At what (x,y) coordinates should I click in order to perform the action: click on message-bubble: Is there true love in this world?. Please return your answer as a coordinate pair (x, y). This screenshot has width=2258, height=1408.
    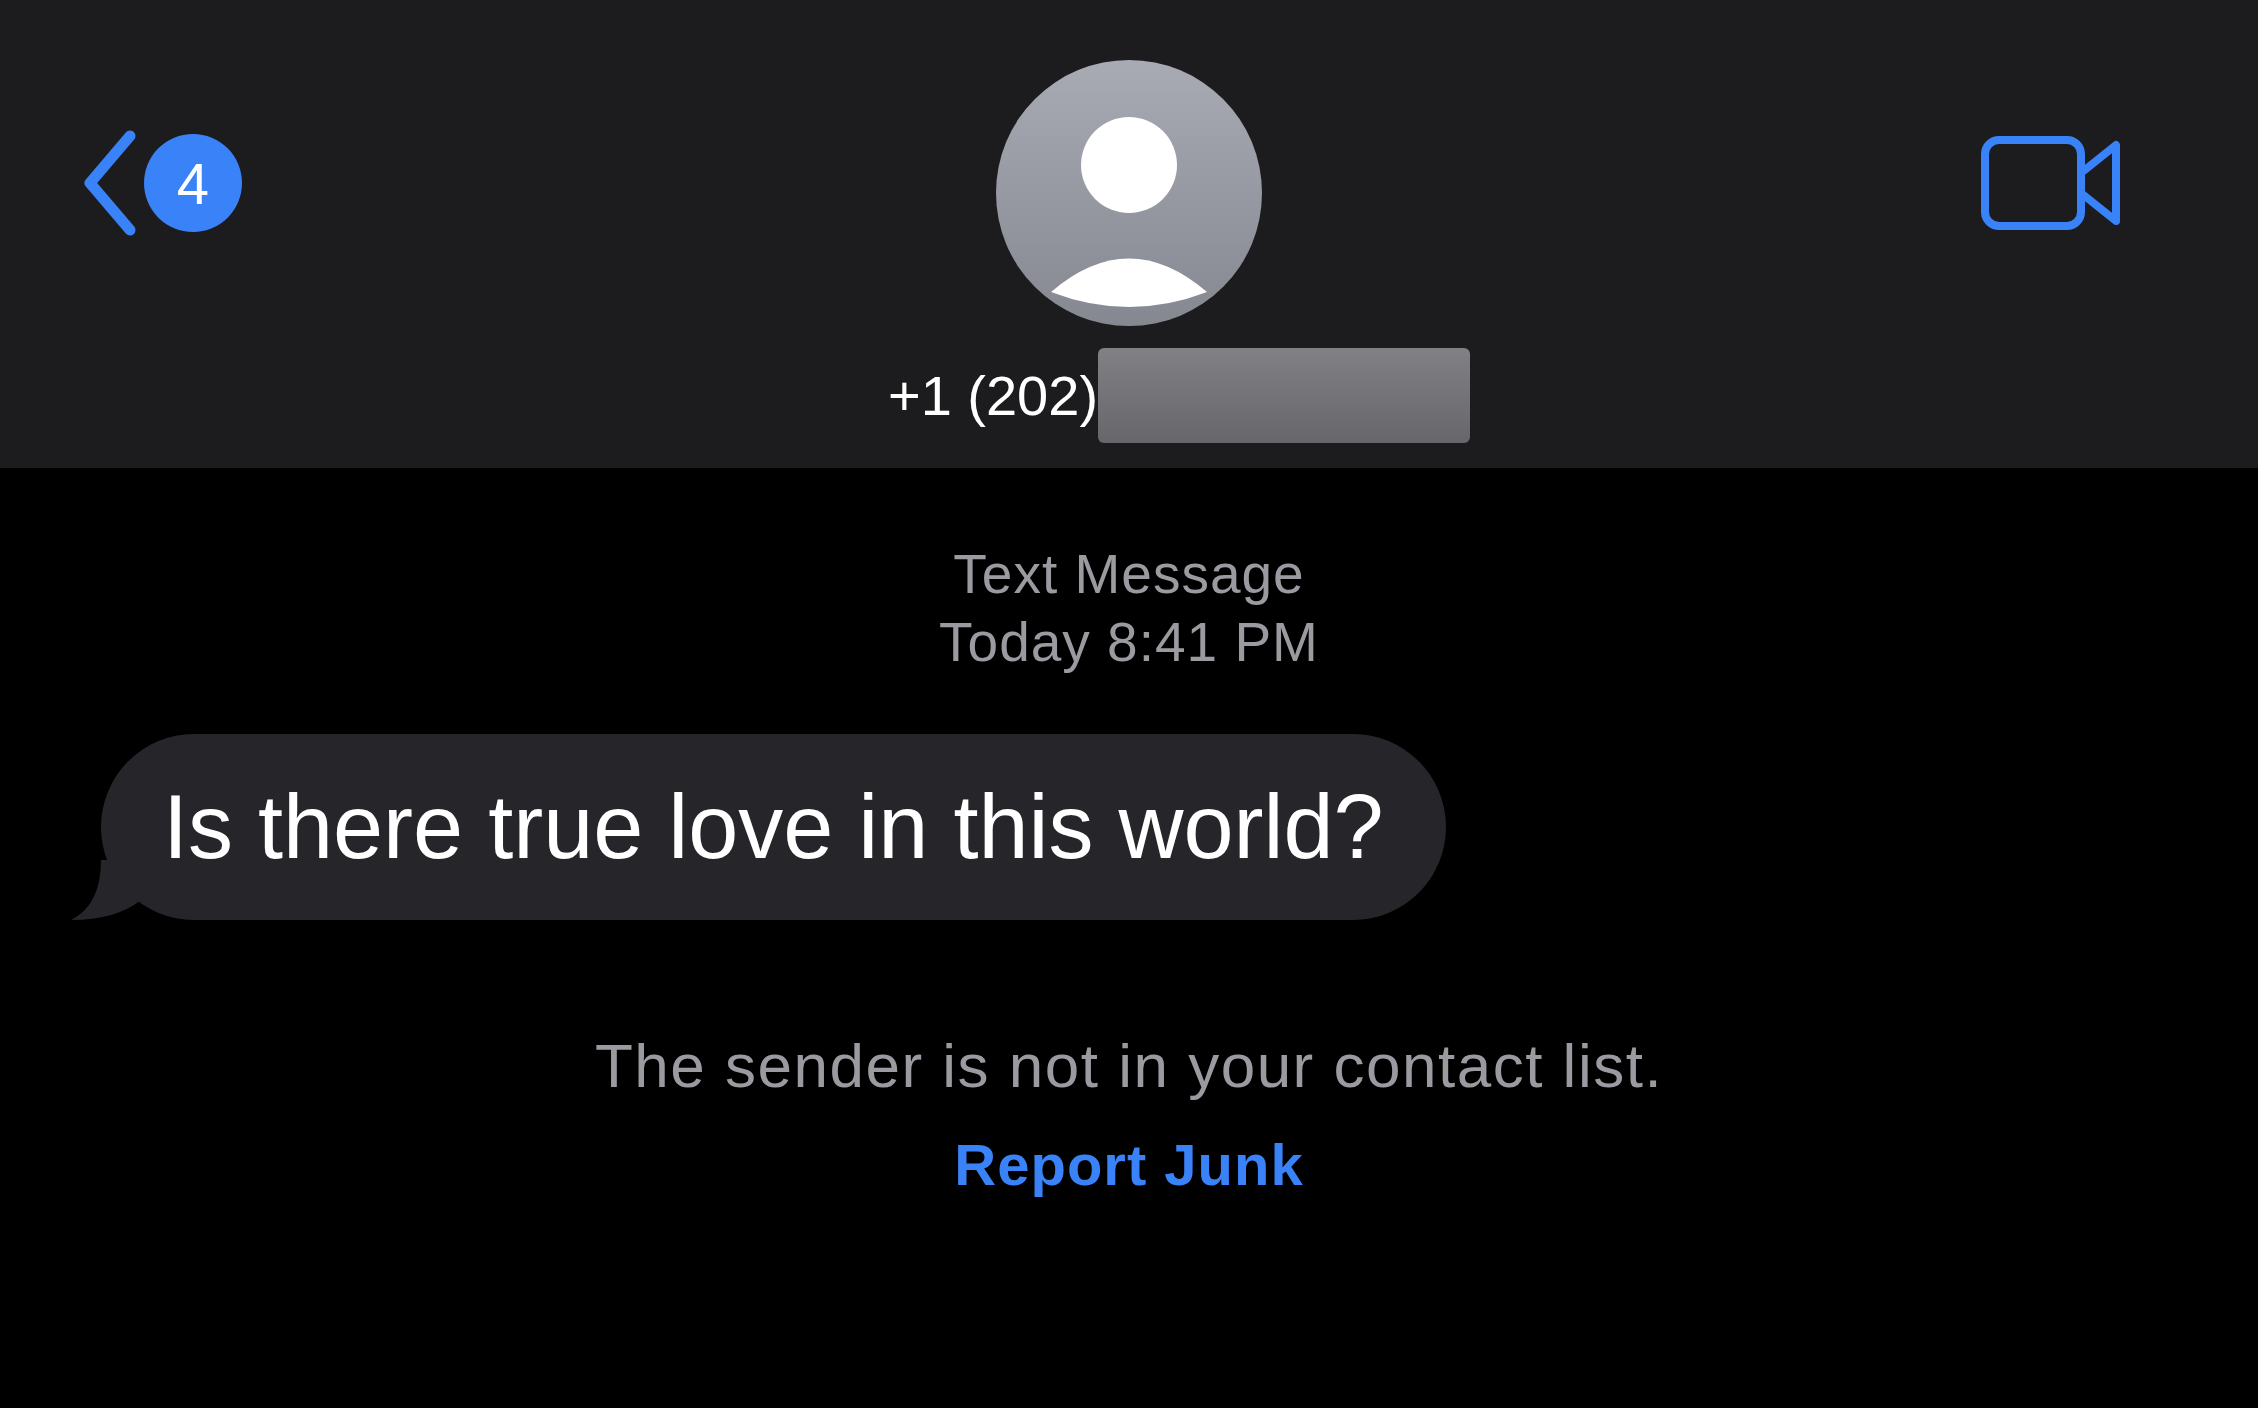
    Looking at the image, I should click on (773, 827).